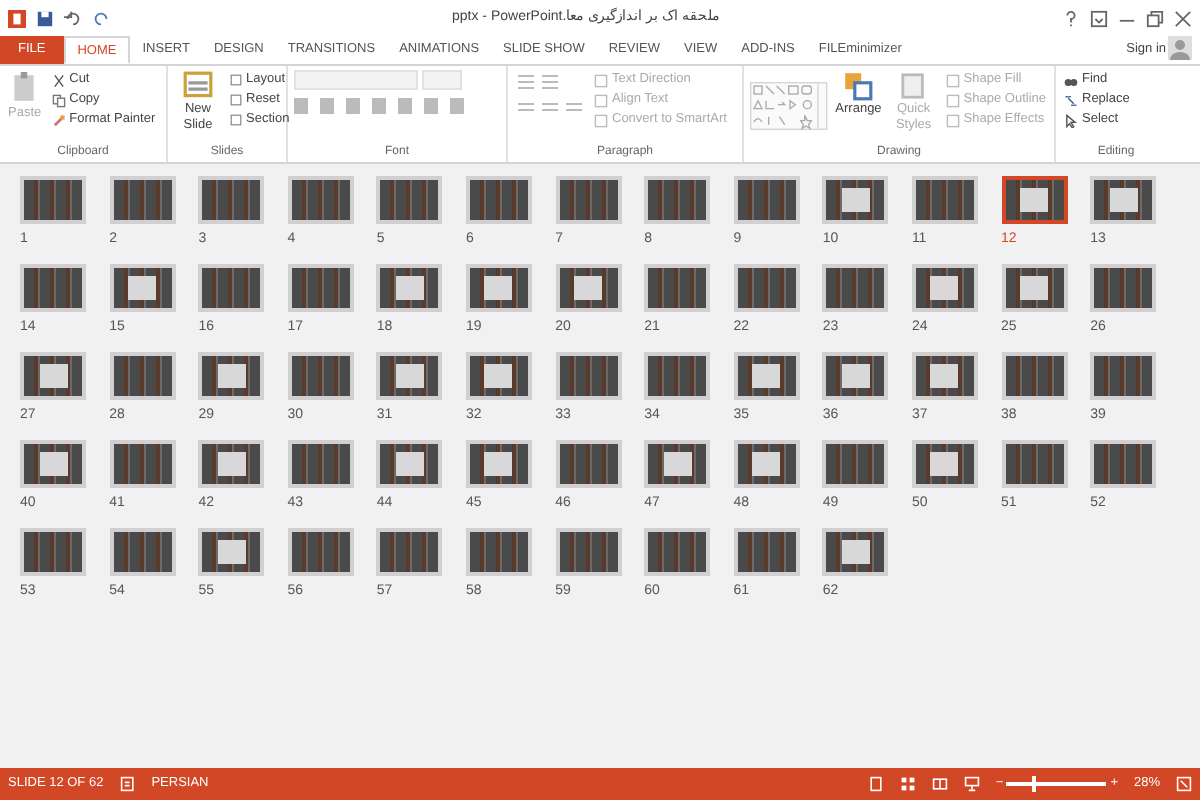 This screenshot has width=1200, height=800. I want to click on reading-view-icon, so click(939, 784).